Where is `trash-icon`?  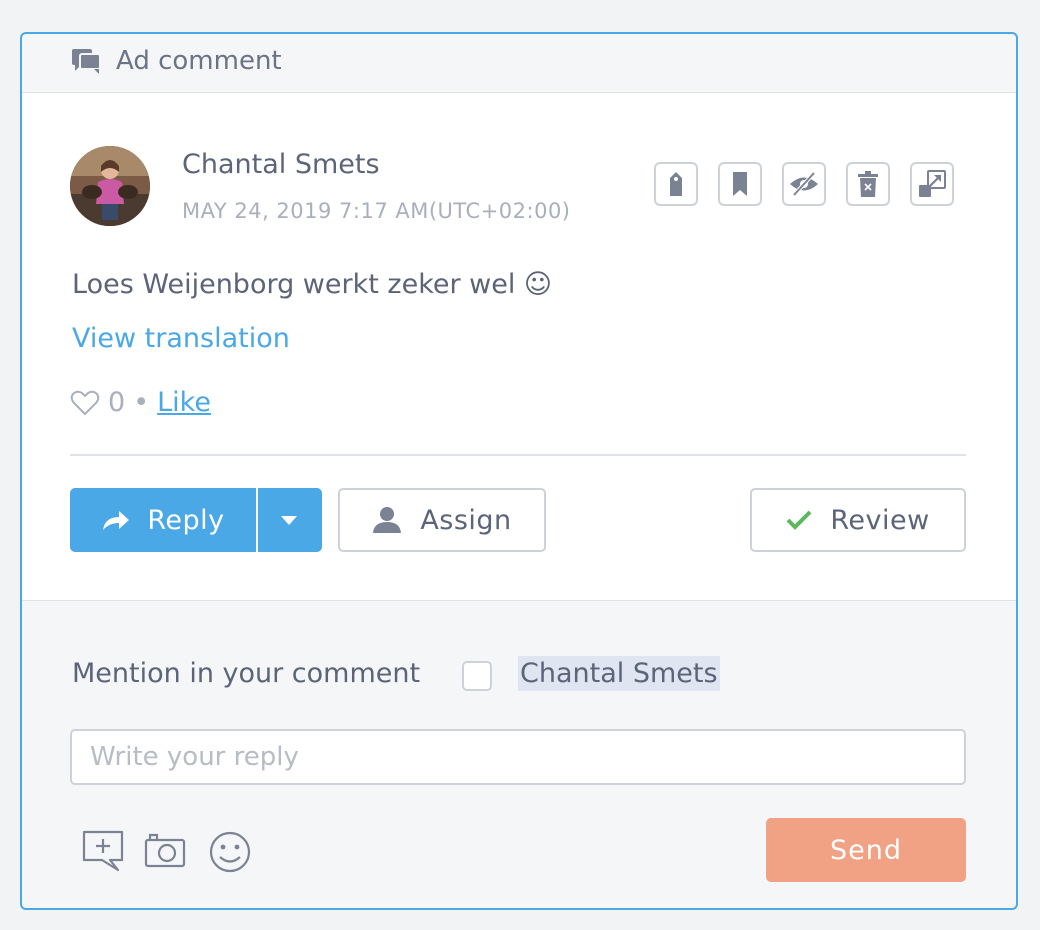 trash-icon is located at coordinates (868, 184).